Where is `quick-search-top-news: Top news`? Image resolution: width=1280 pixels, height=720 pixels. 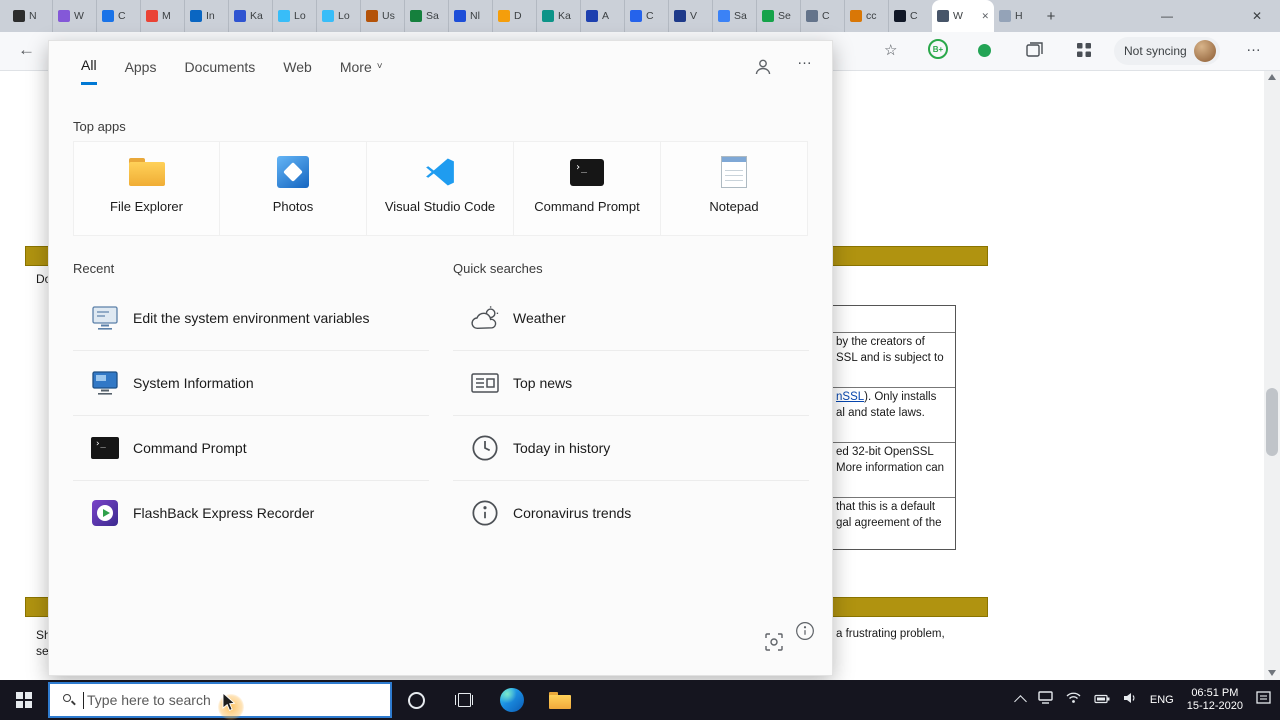 quick-search-top-news: Top news is located at coordinates (631, 383).